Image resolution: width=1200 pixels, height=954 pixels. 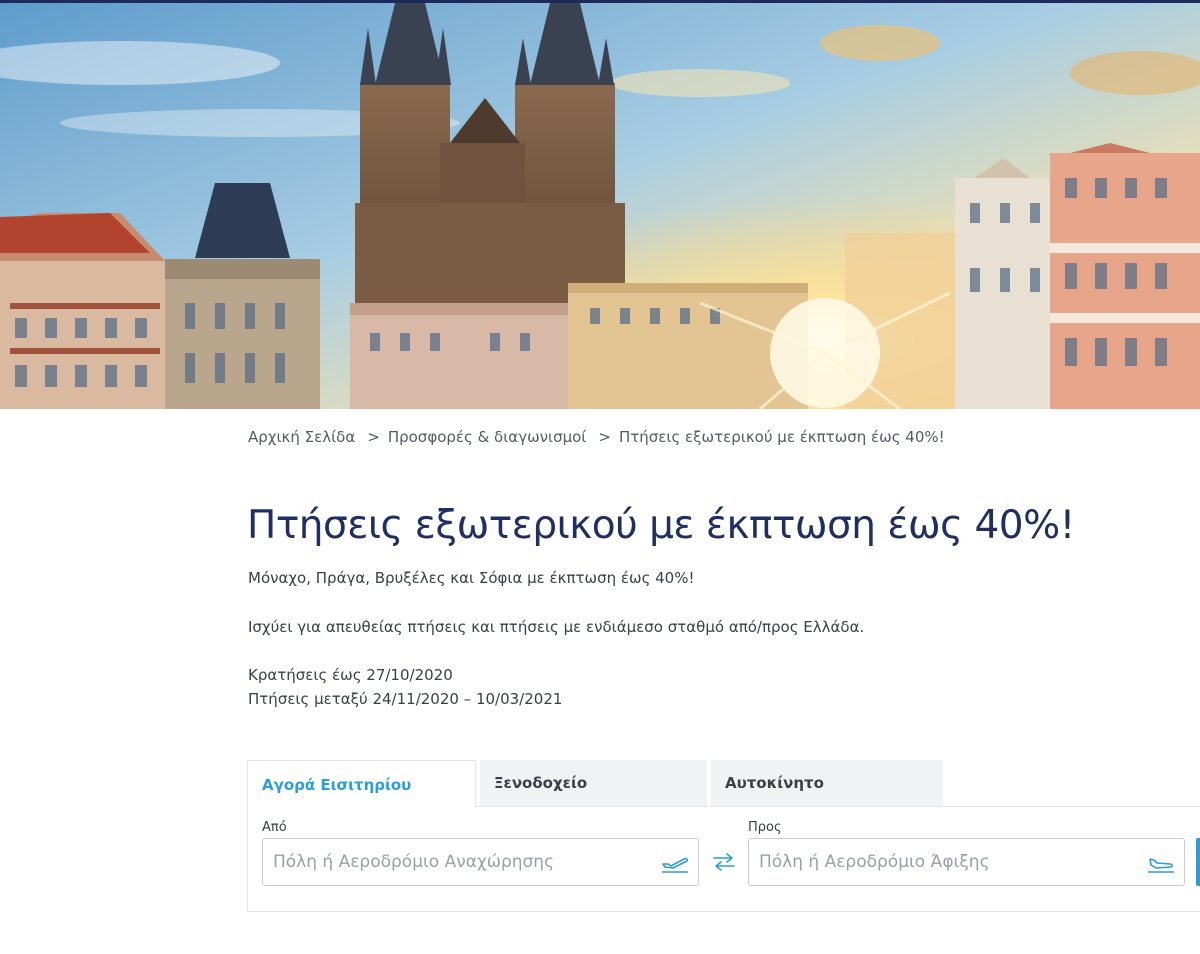 What do you see at coordinates (274, 827) in the screenshot?
I see `from-label: Από` at bounding box center [274, 827].